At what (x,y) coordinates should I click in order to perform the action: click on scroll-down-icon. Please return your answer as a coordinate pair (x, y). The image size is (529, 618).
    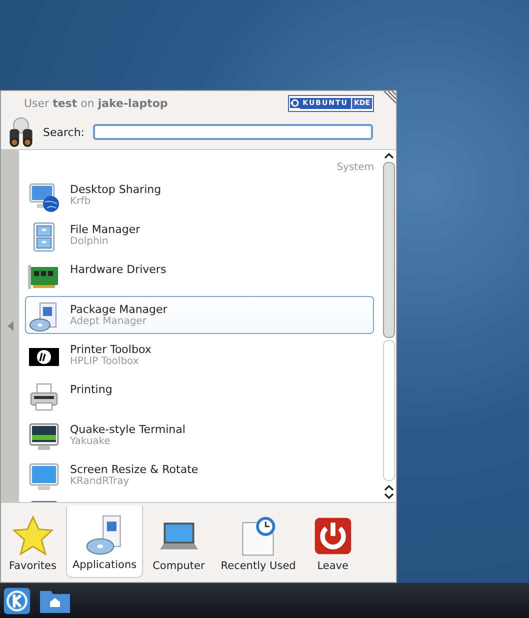
    Looking at the image, I should click on (389, 496).